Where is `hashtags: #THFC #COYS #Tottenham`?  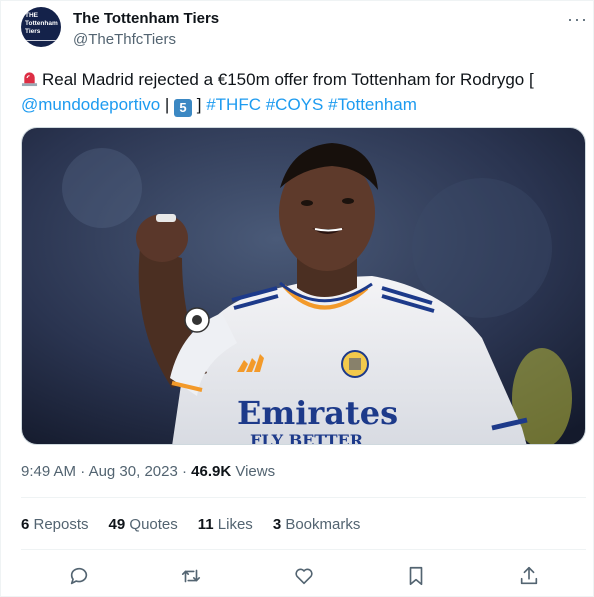 hashtags: #THFC #COYS #Tottenham is located at coordinates (309, 104).